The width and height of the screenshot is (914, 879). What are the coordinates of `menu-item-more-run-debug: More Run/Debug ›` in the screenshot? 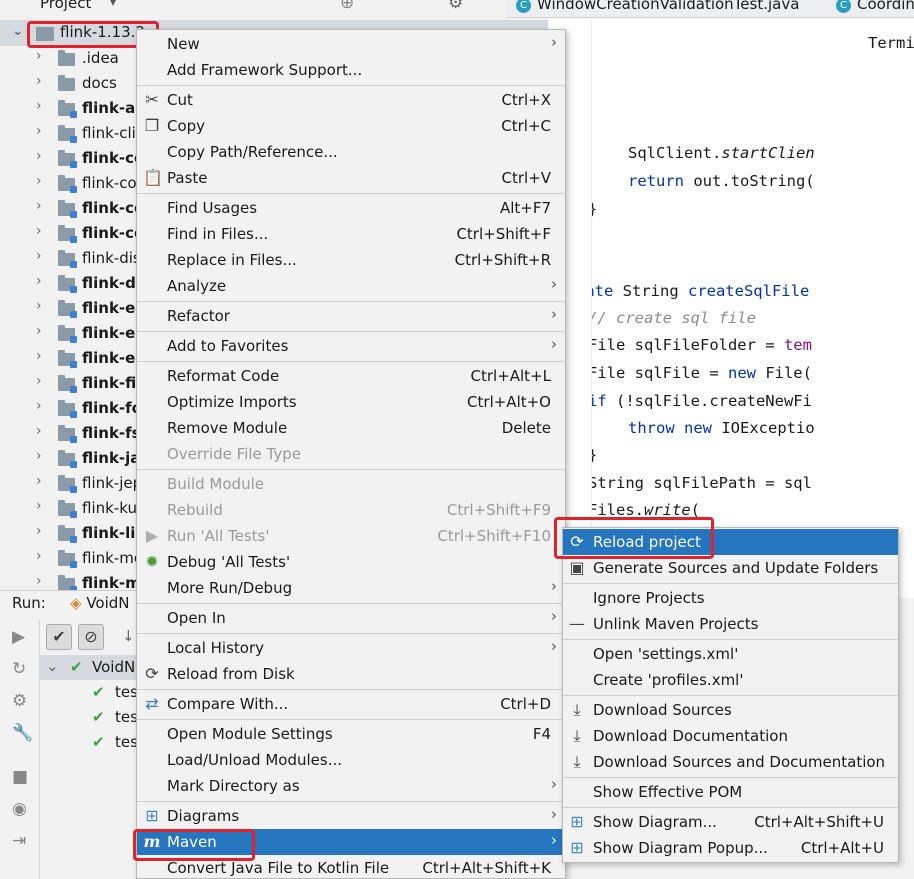 It's located at (351, 588).